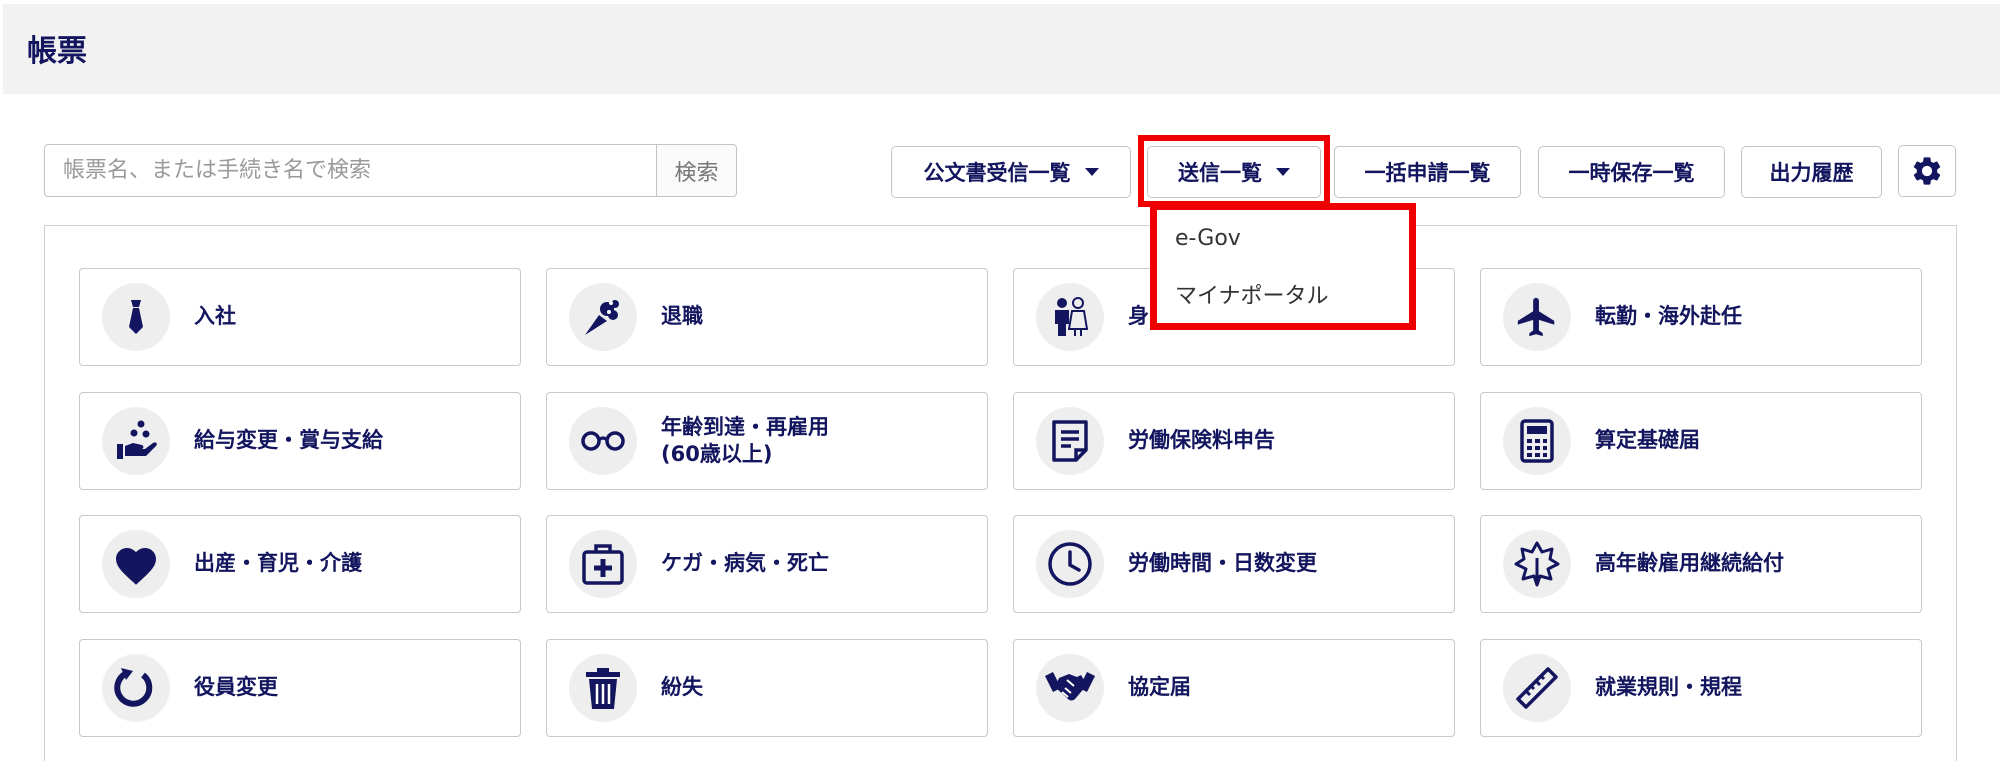  What do you see at coordinates (1220, 173) in the screenshot?
I see `sent-list-label: 送信一覧` at bounding box center [1220, 173].